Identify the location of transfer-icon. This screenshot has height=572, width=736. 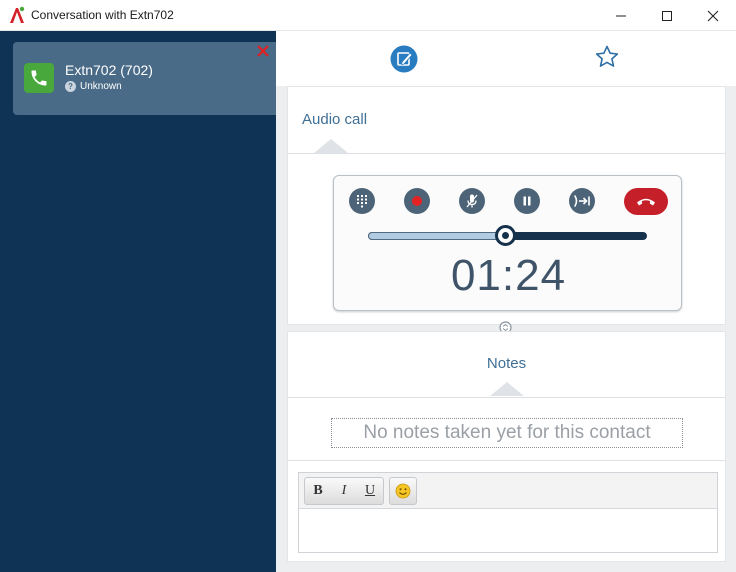
(582, 201).